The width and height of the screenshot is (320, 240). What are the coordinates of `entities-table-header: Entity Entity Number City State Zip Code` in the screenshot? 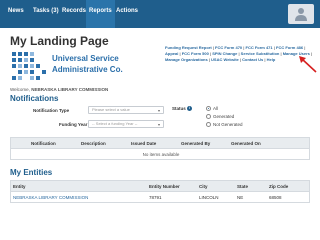 It's located at (160, 186).